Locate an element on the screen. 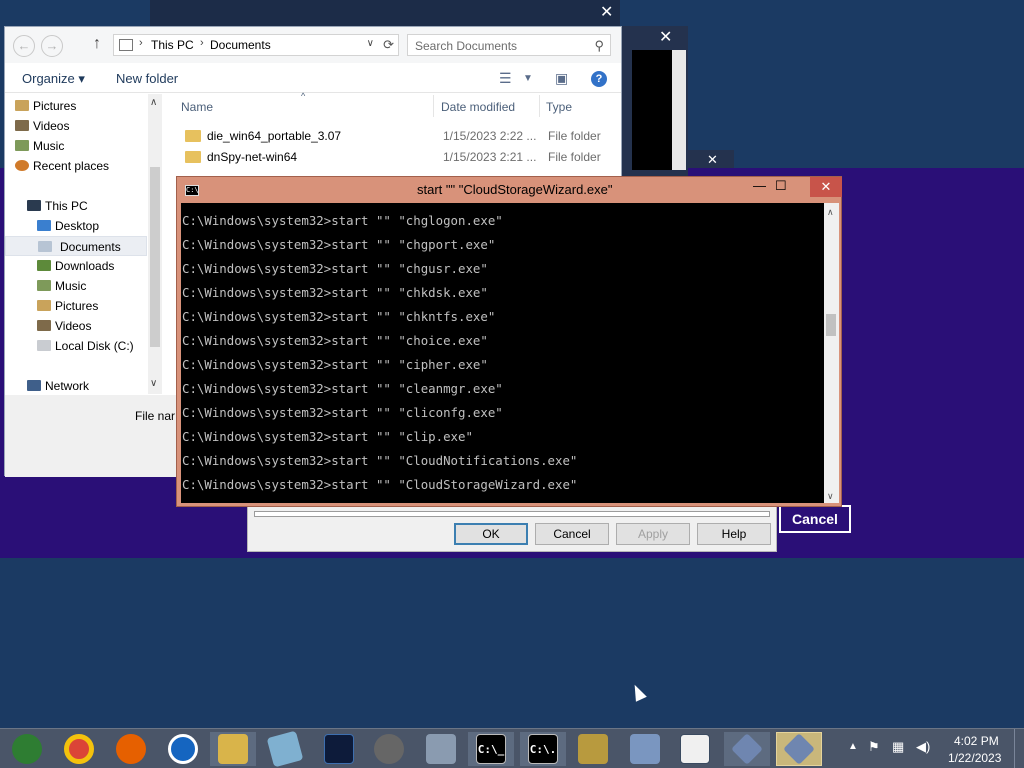  background-scrollbar is located at coordinates (679, 110).